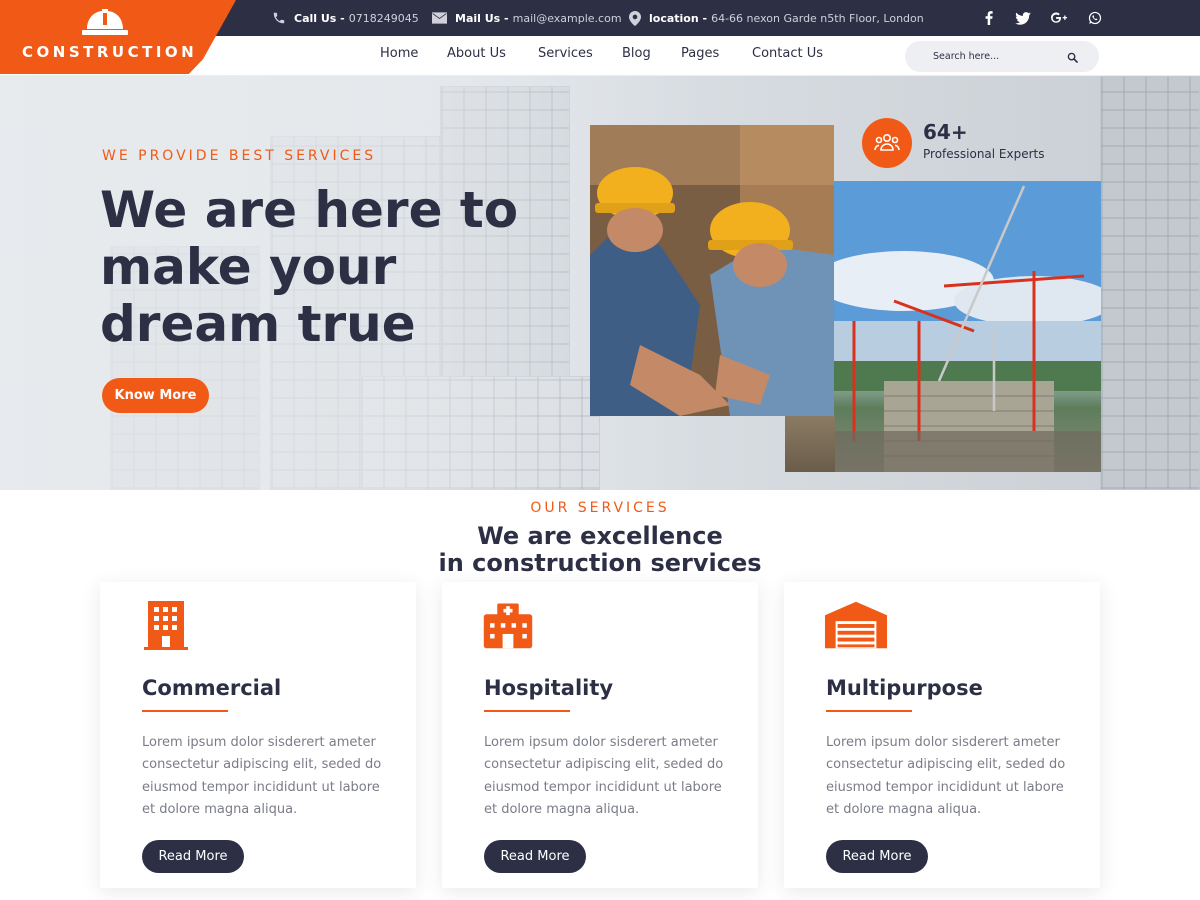 This screenshot has height=900, width=1200. What do you see at coordinates (549, 688) in the screenshot?
I see `card-title: Hospitality` at bounding box center [549, 688].